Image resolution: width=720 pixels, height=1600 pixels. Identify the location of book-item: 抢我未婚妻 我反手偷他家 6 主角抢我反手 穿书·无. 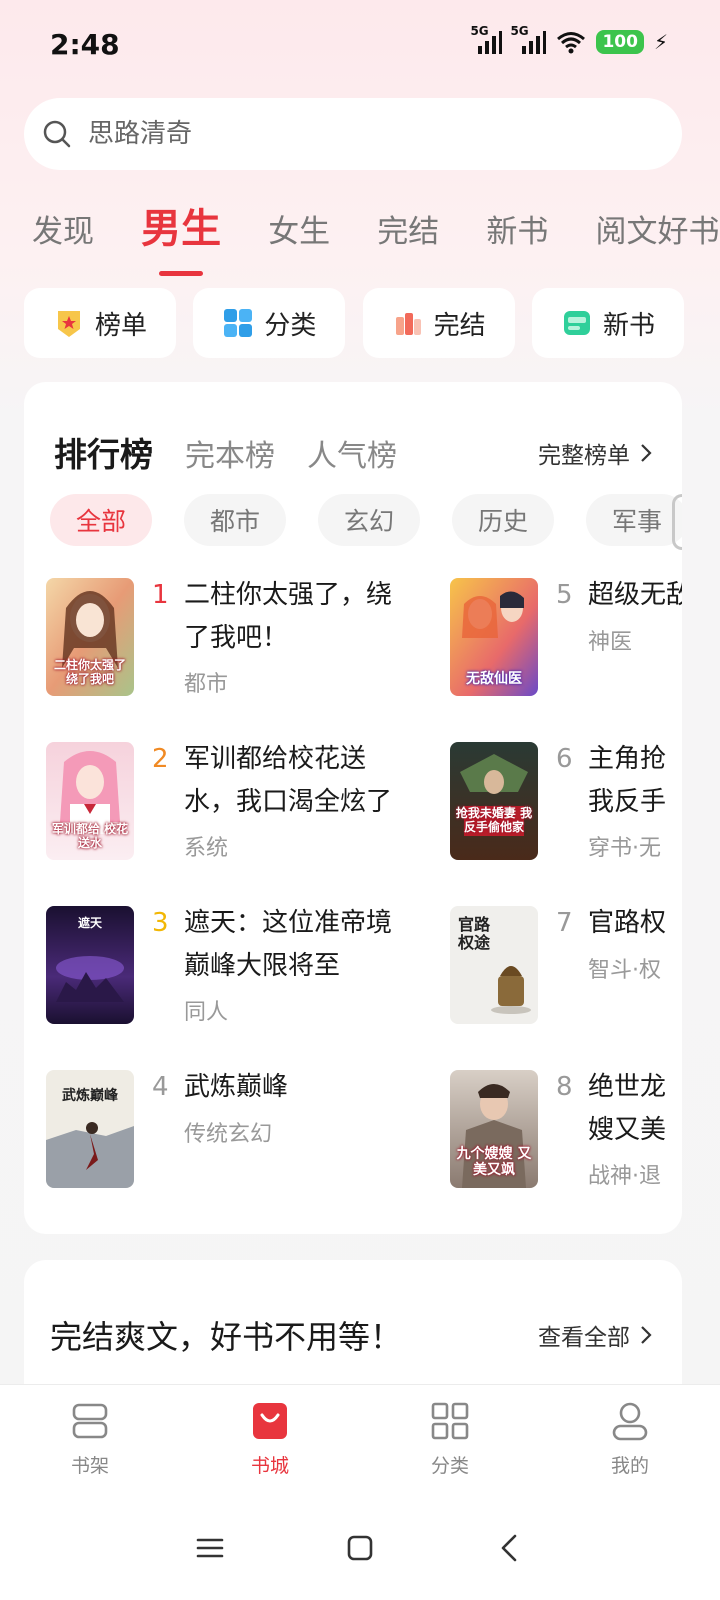
(566, 804).